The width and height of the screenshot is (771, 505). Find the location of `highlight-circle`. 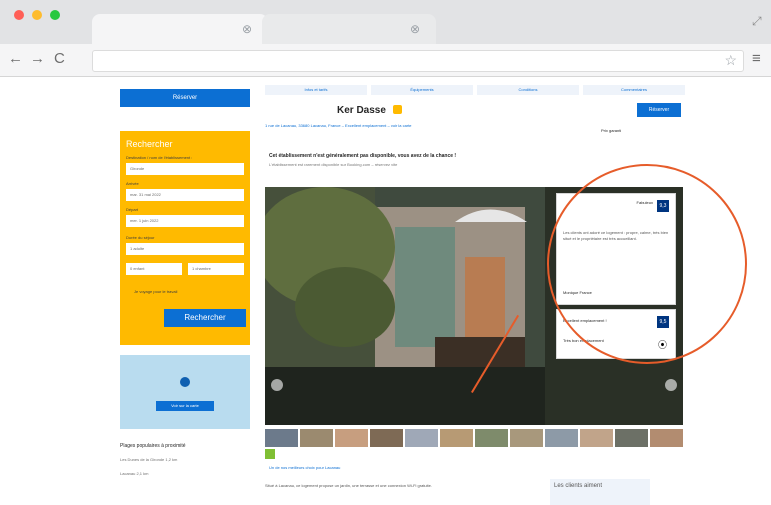

highlight-circle is located at coordinates (647, 264).